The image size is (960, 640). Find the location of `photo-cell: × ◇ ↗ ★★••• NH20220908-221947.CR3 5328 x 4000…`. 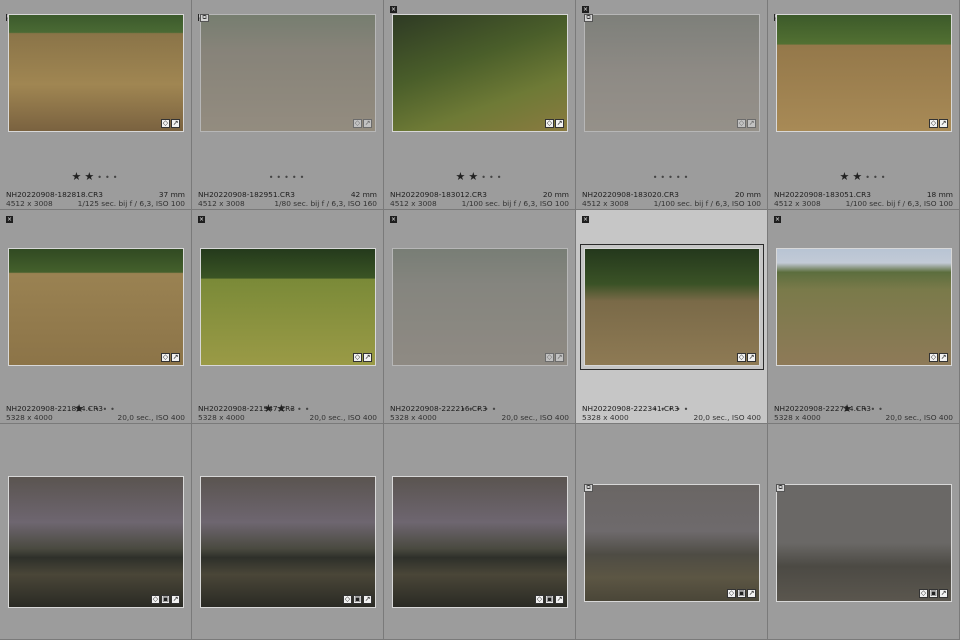

photo-cell: × ◇ ↗ ★★••• NH20220908-221947.CR3 5328 x 4000… is located at coordinates (288, 317).